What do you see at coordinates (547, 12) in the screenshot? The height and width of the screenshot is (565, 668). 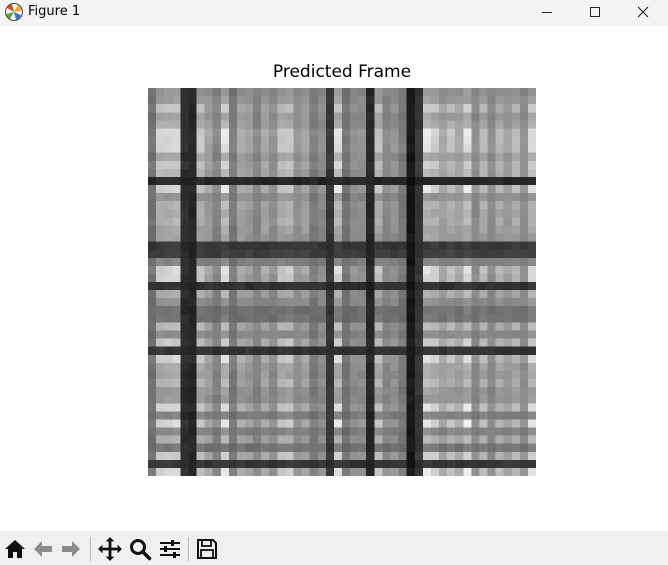 I see `minimize-button` at bounding box center [547, 12].